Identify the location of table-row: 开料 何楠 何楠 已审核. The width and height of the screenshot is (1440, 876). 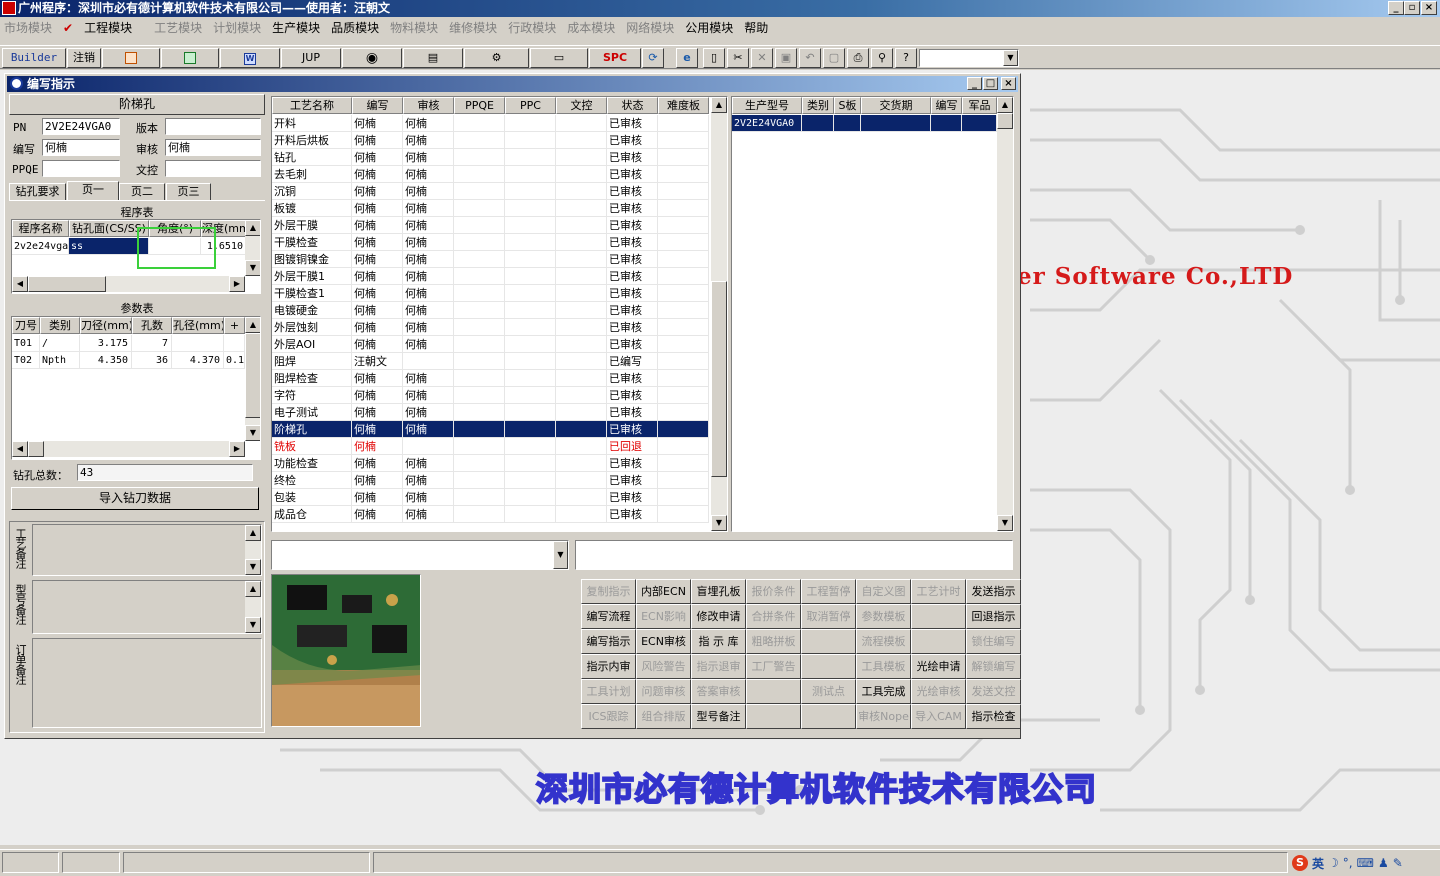
(499, 123).